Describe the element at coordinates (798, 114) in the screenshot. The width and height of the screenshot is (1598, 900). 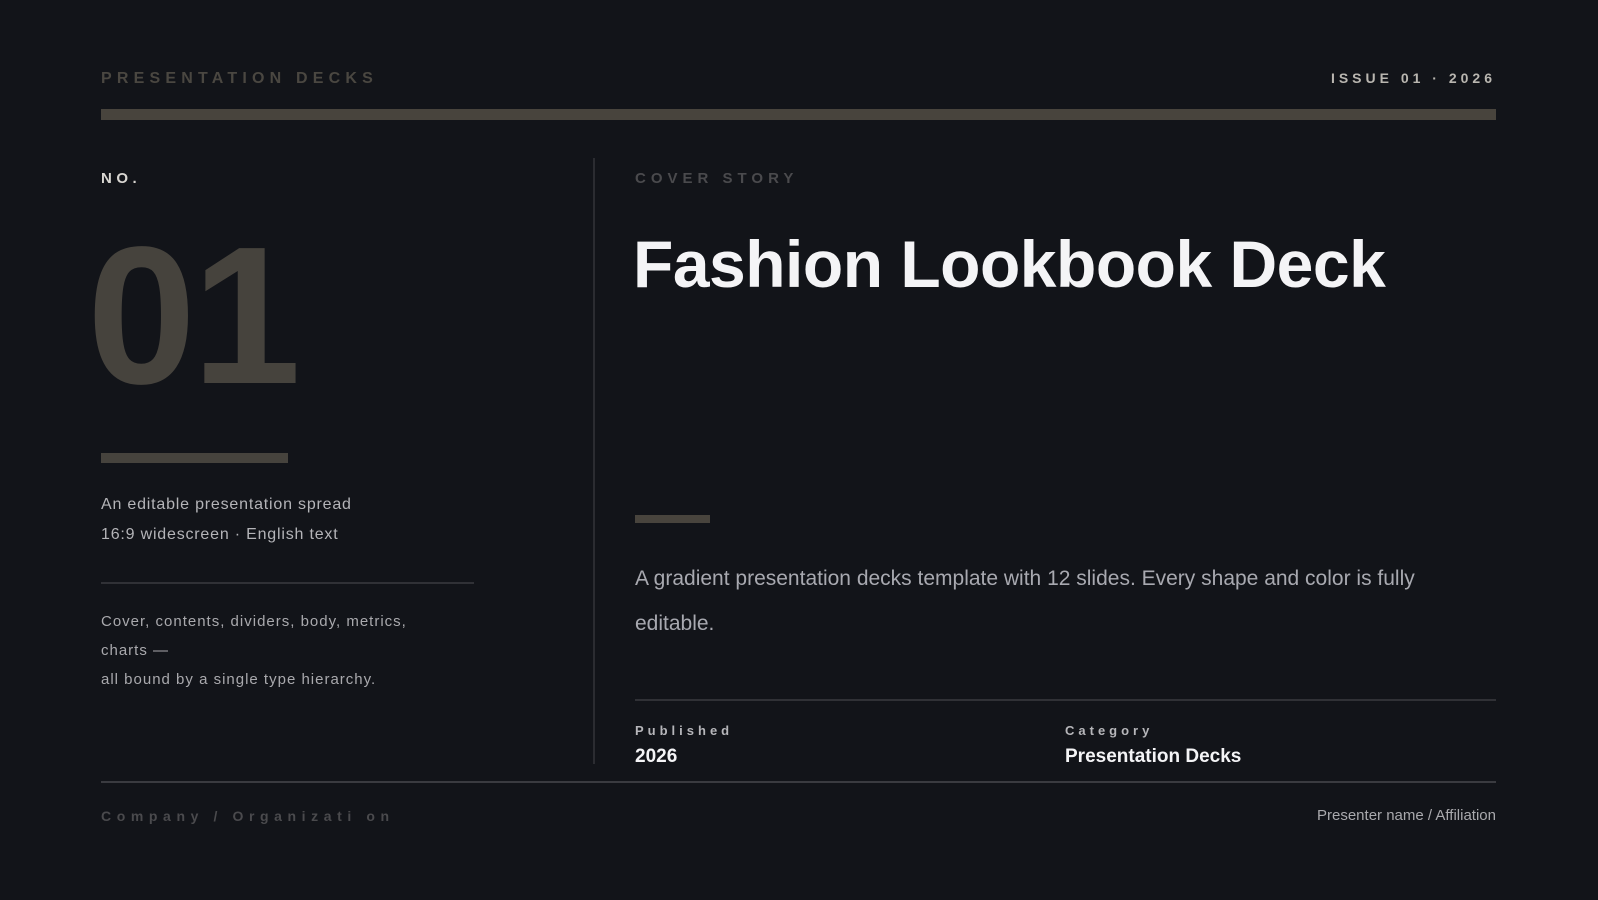
I see `header-accent-bar` at that location.